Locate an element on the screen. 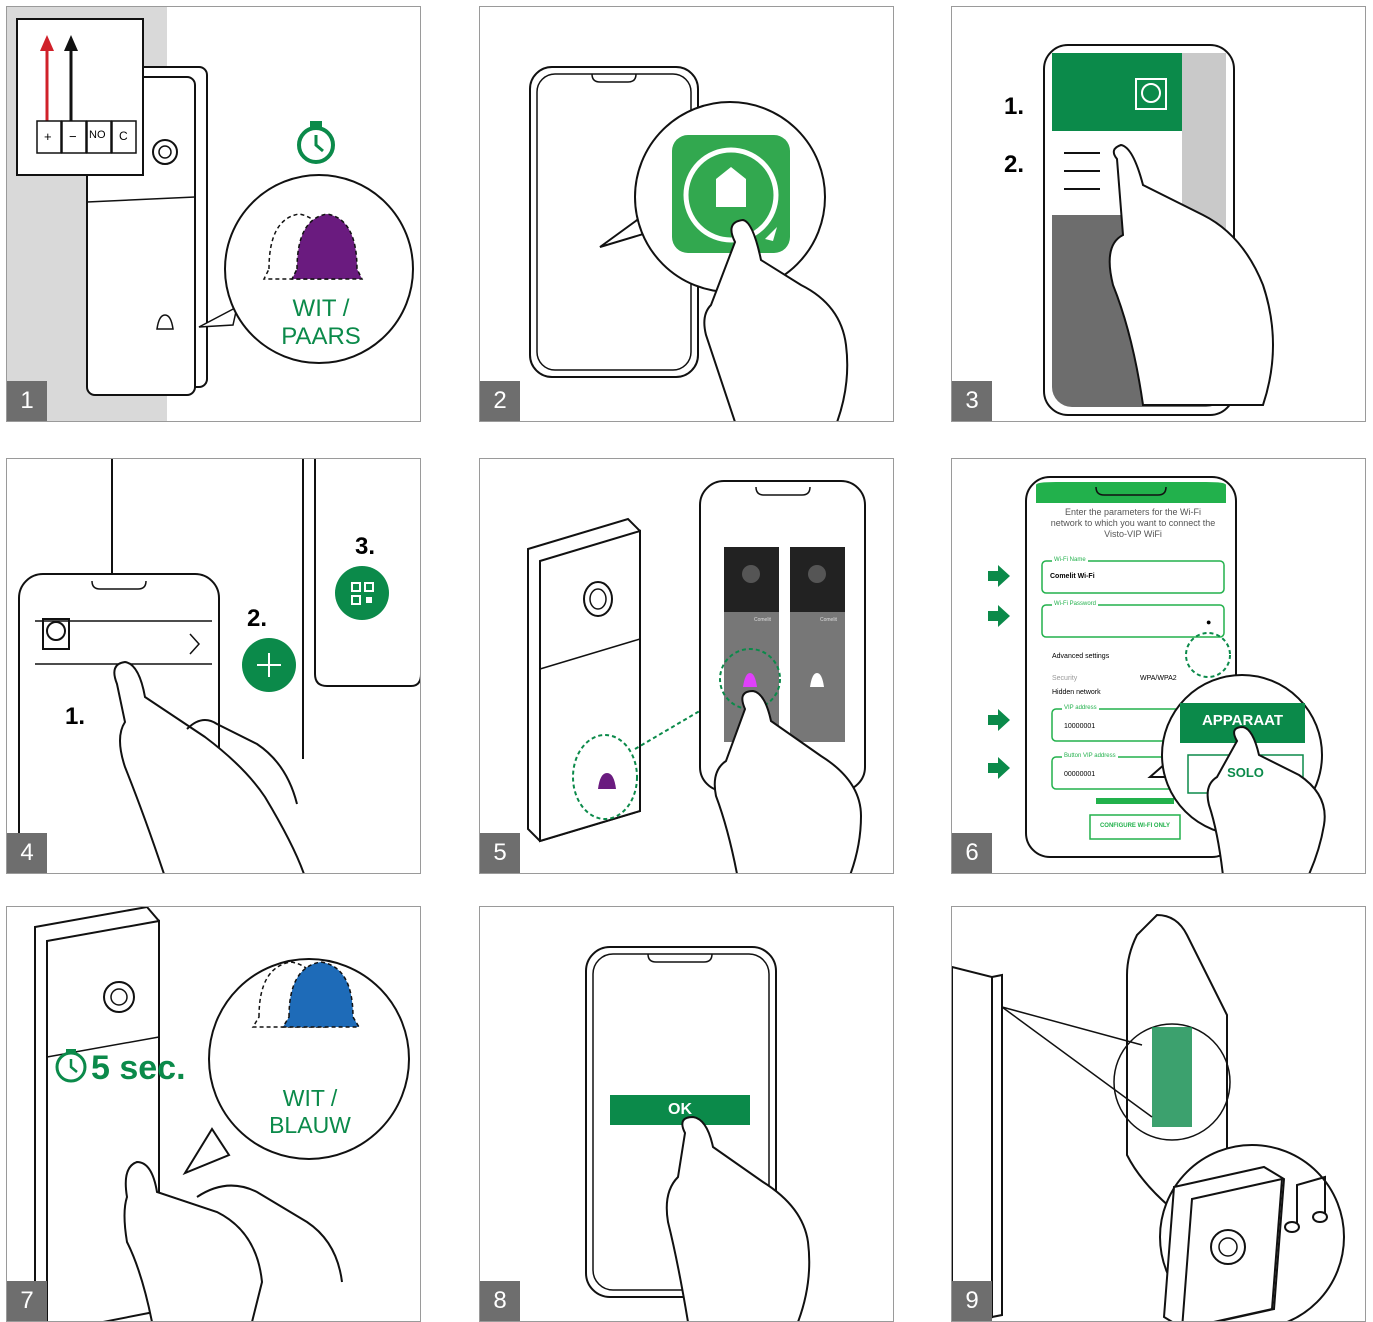 This screenshot has height=1322, width=1373. terminal-plus: + is located at coordinates (48, 136).